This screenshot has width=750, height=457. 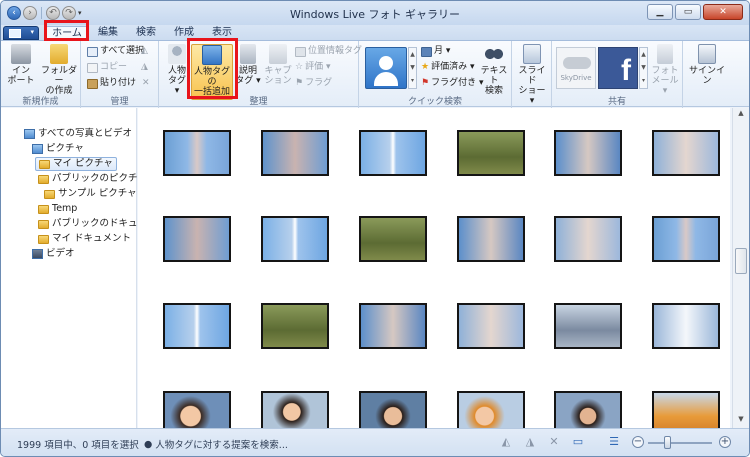 What do you see at coordinates (177, 70) in the screenshot?
I see `people-tag-button: 人物 タグ ▾` at bounding box center [177, 70].